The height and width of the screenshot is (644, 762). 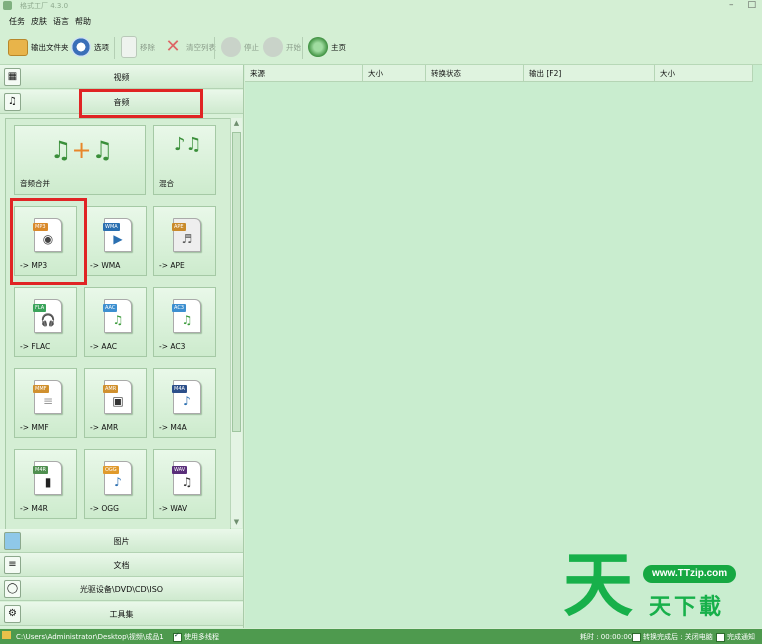 What do you see at coordinates (201, 47) in the screenshot?
I see `clear-list-label: 清空列表` at bounding box center [201, 47].